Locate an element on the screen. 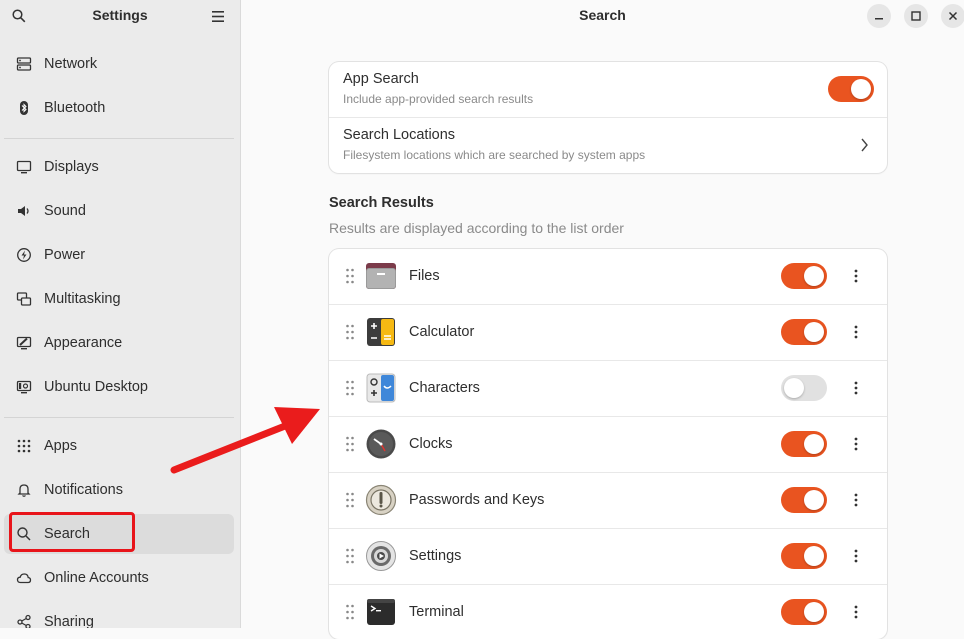 The width and height of the screenshot is (964, 639). bell-icon is located at coordinates (24, 490).